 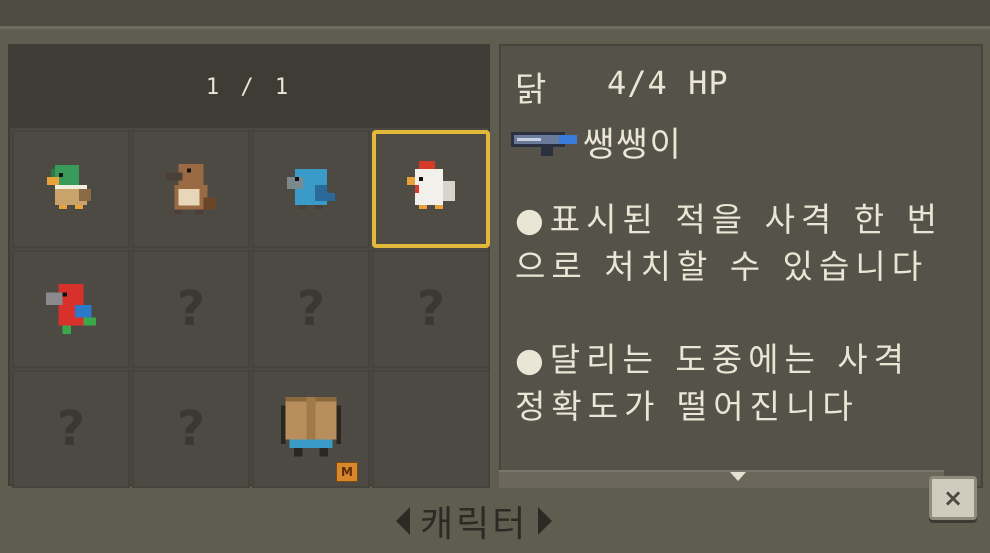 I want to click on close-button: ×, so click(x=953, y=498).